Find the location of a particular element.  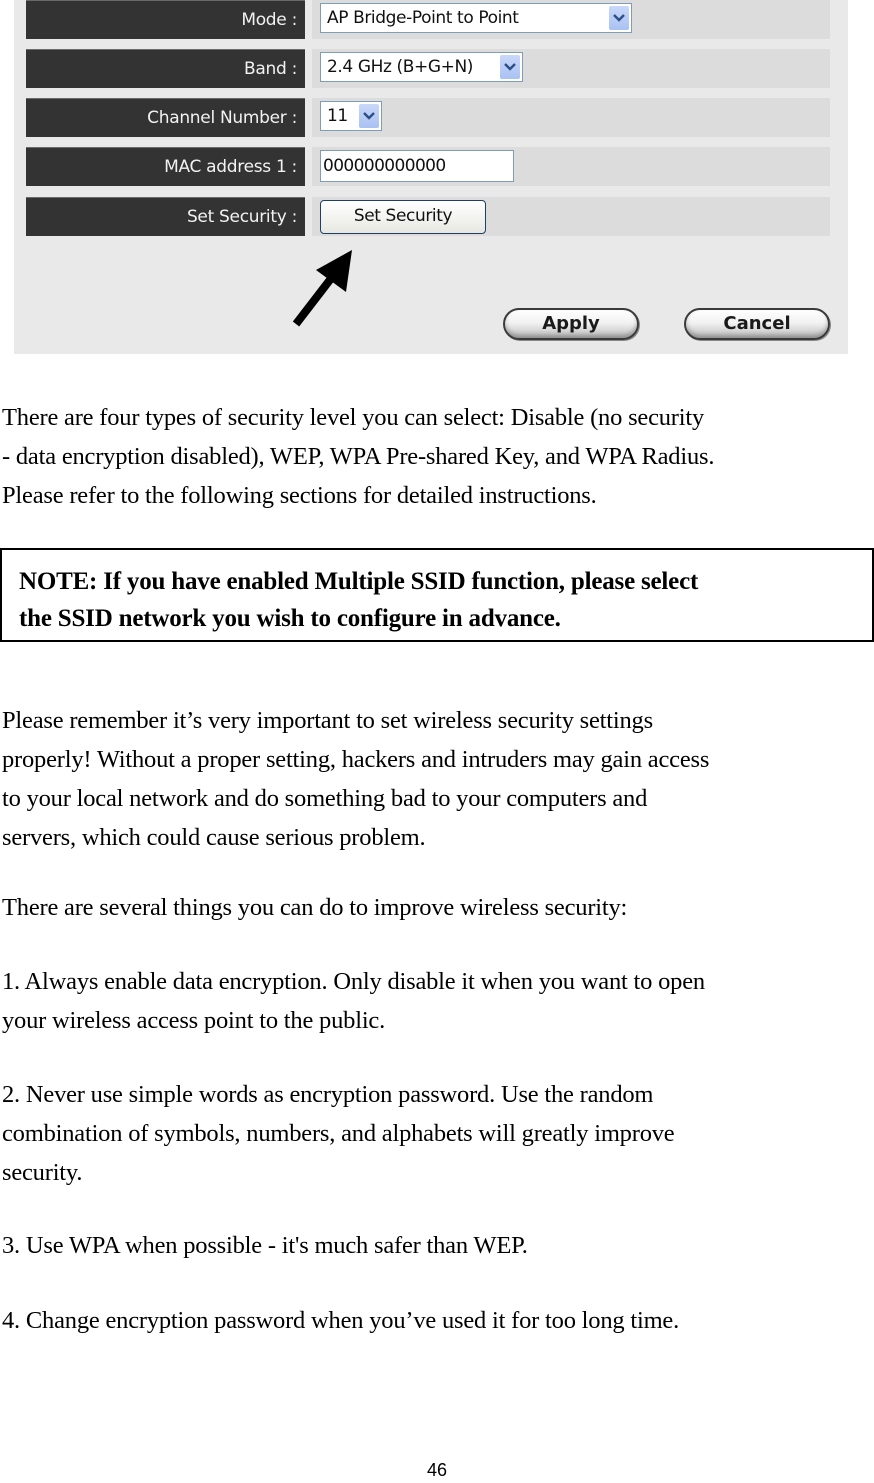

mode-select-value: AP Bridge-Point to Point is located at coordinates (423, 18).